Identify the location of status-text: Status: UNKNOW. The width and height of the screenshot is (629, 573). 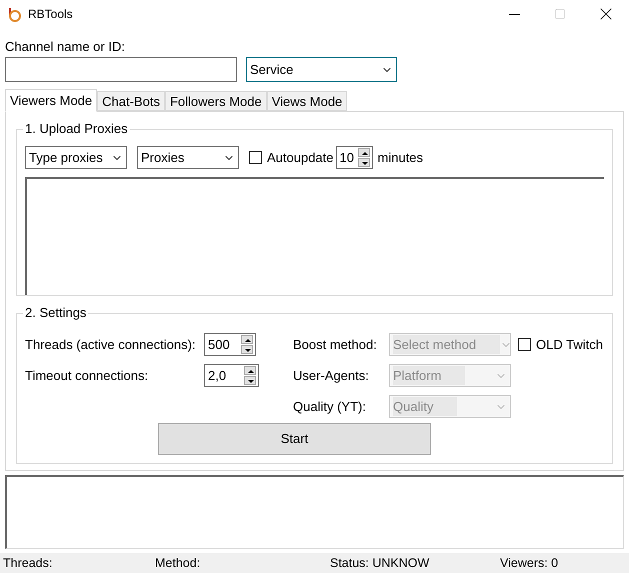
(379, 563).